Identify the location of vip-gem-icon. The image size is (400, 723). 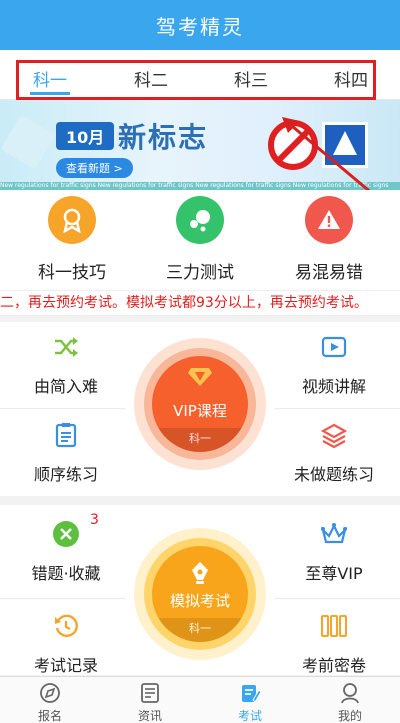
(200, 377).